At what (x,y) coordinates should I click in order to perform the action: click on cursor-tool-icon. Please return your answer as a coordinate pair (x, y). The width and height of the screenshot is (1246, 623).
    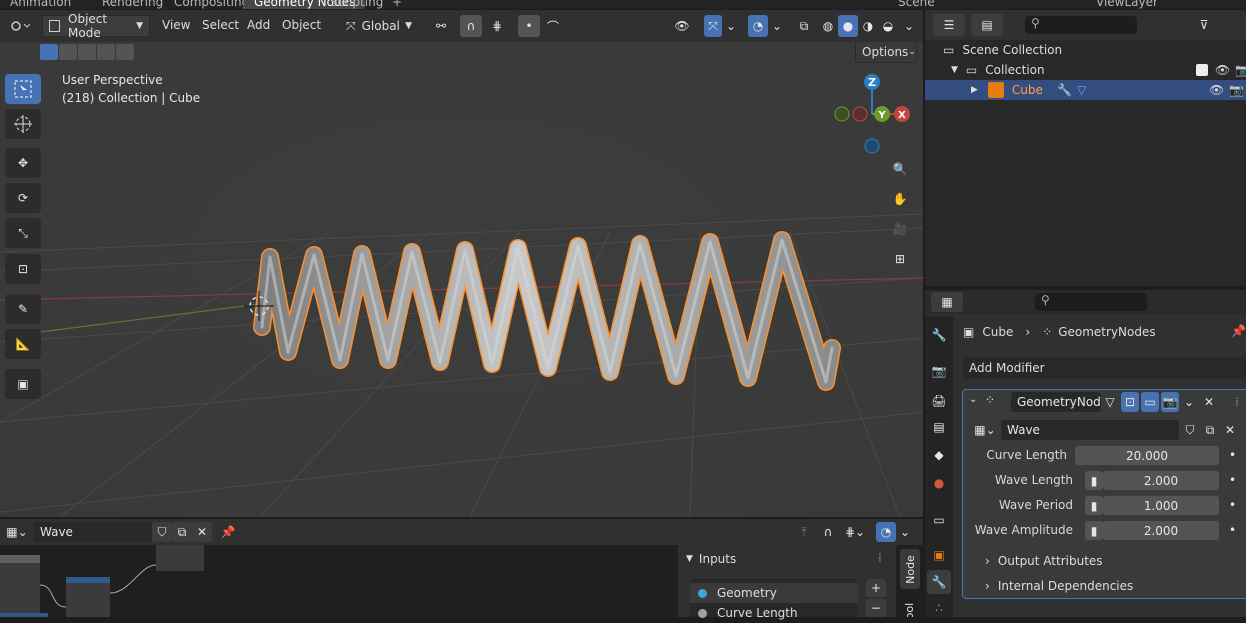
    Looking at the image, I should click on (23, 124).